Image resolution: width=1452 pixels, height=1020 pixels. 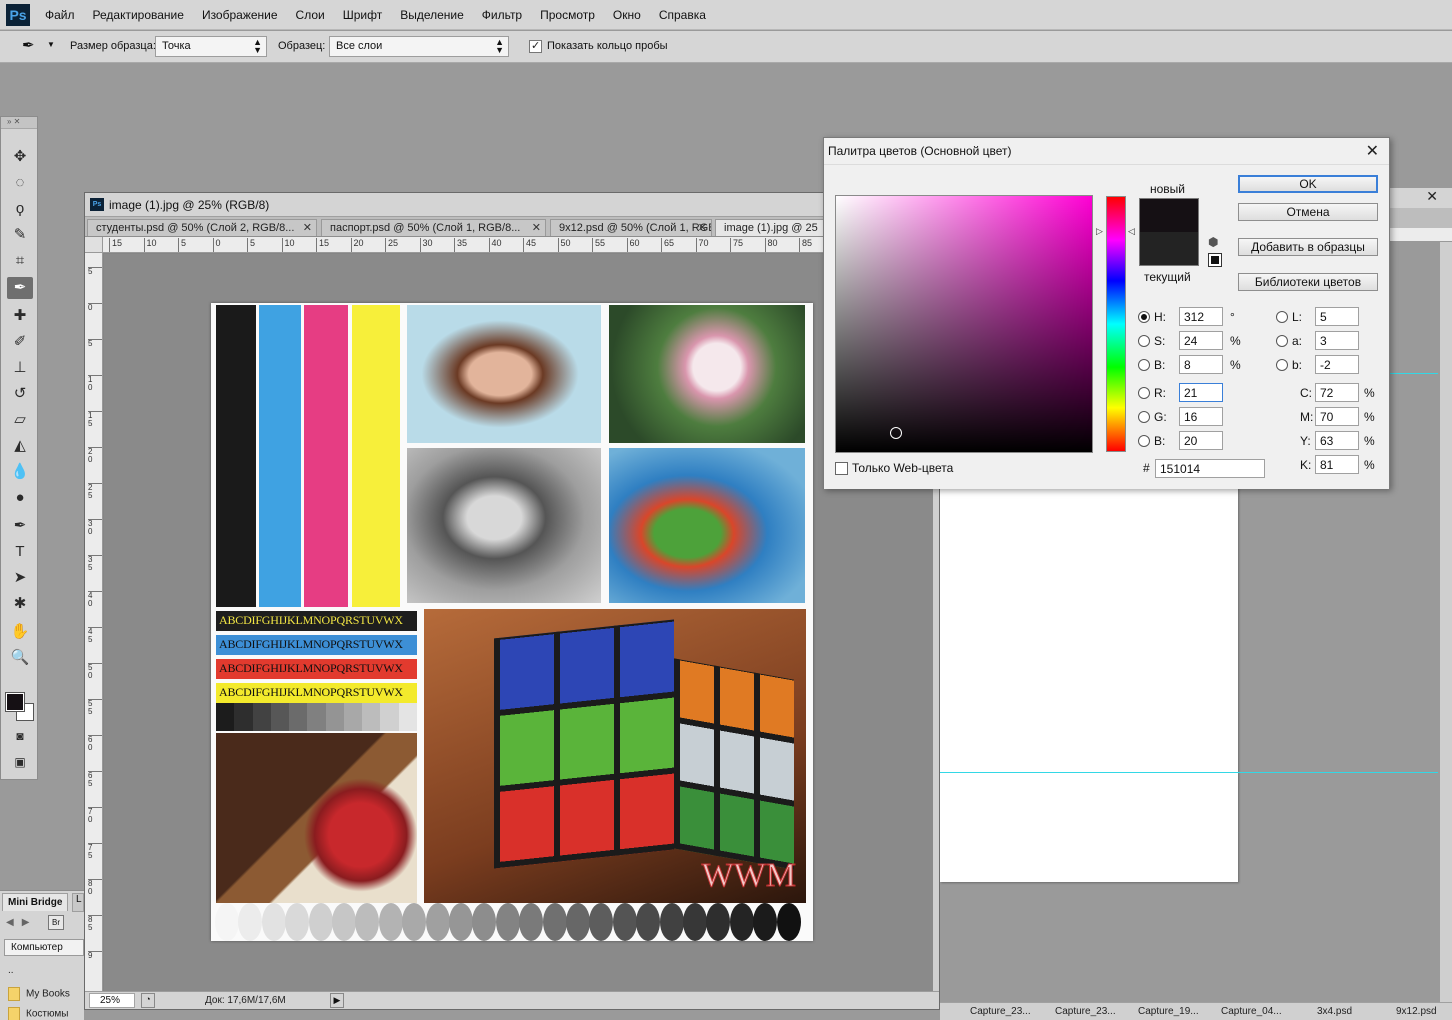 What do you see at coordinates (841, 468) in the screenshot?
I see `web-colors-only-checkbox` at bounding box center [841, 468].